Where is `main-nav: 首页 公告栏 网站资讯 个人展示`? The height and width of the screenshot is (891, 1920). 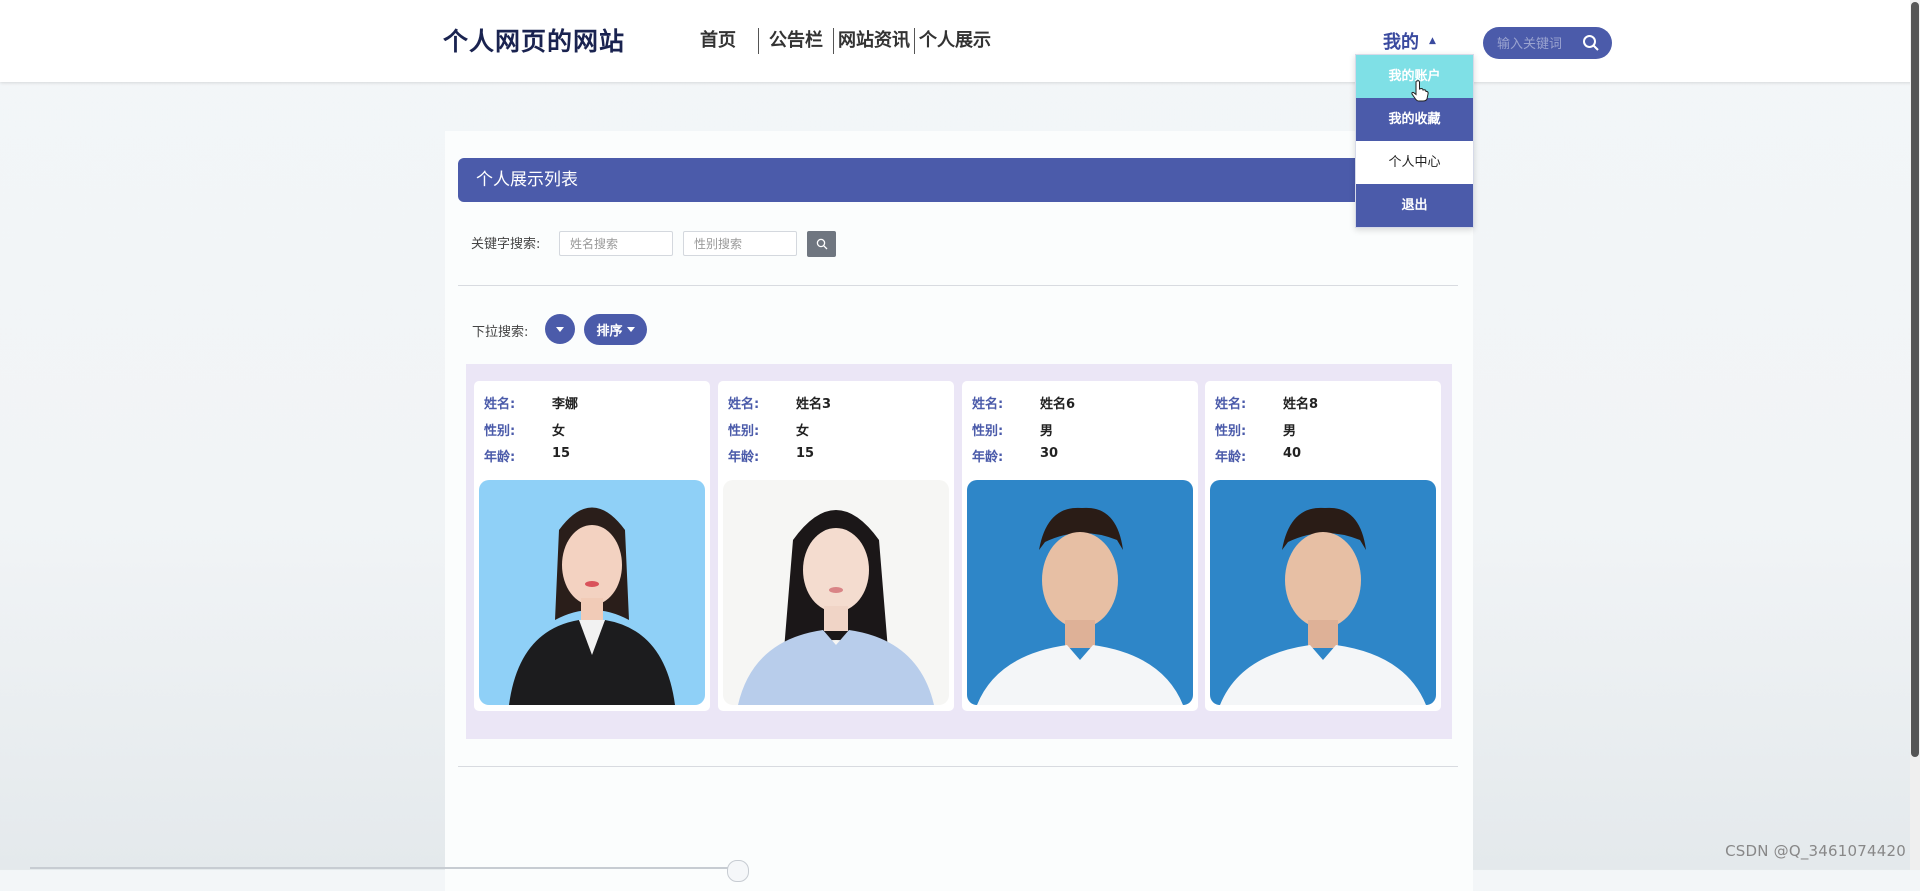 main-nav: 首页 公告栏 网站资讯 个人展示 is located at coordinates (842, 41).